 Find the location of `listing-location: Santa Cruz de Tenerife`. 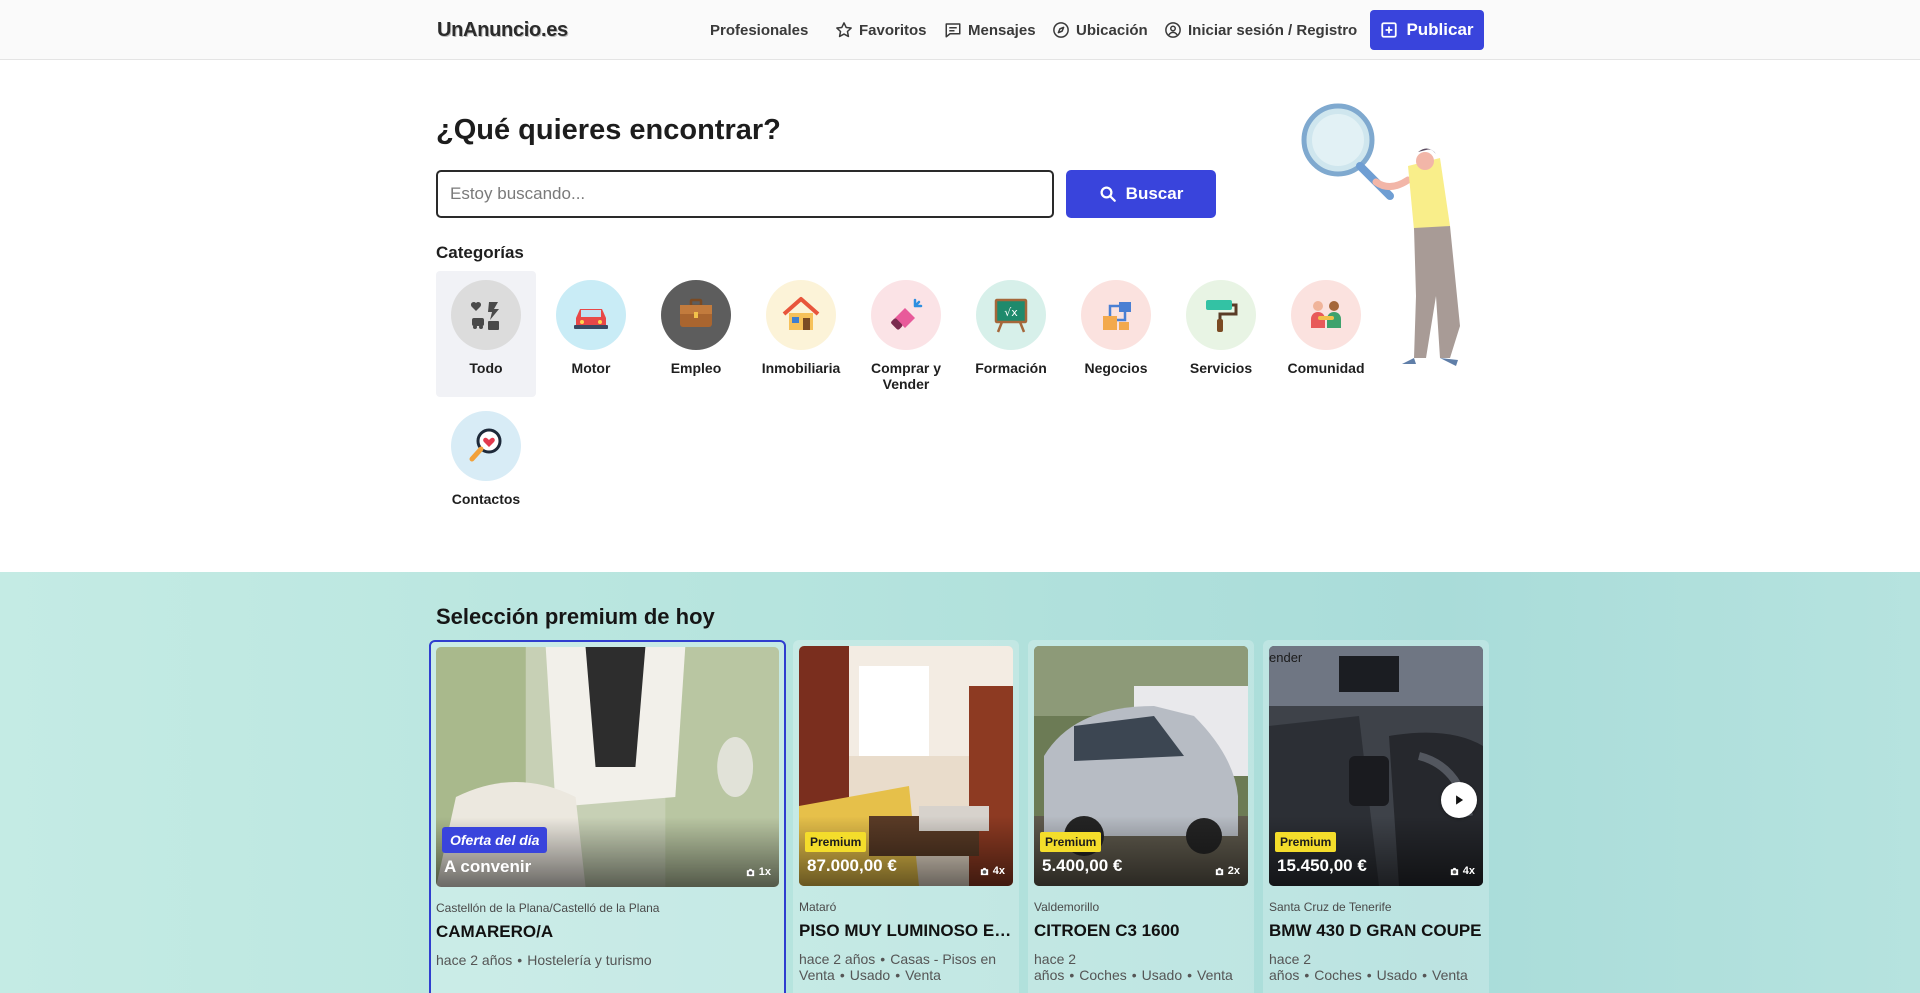

listing-location: Santa Cruz de Tenerife is located at coordinates (1330, 907).